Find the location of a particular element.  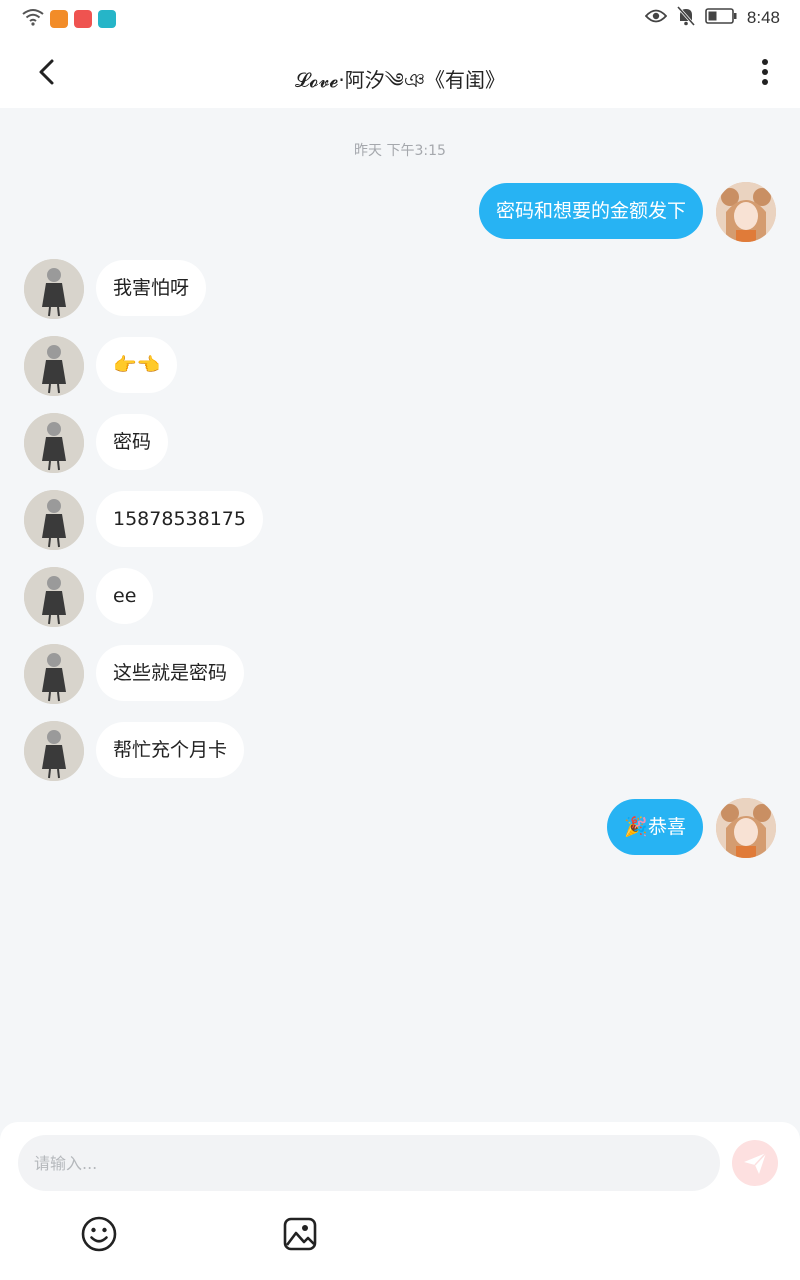

message-bubble-outgoing: 密码和想要的金额发下 is located at coordinates (590, 211).